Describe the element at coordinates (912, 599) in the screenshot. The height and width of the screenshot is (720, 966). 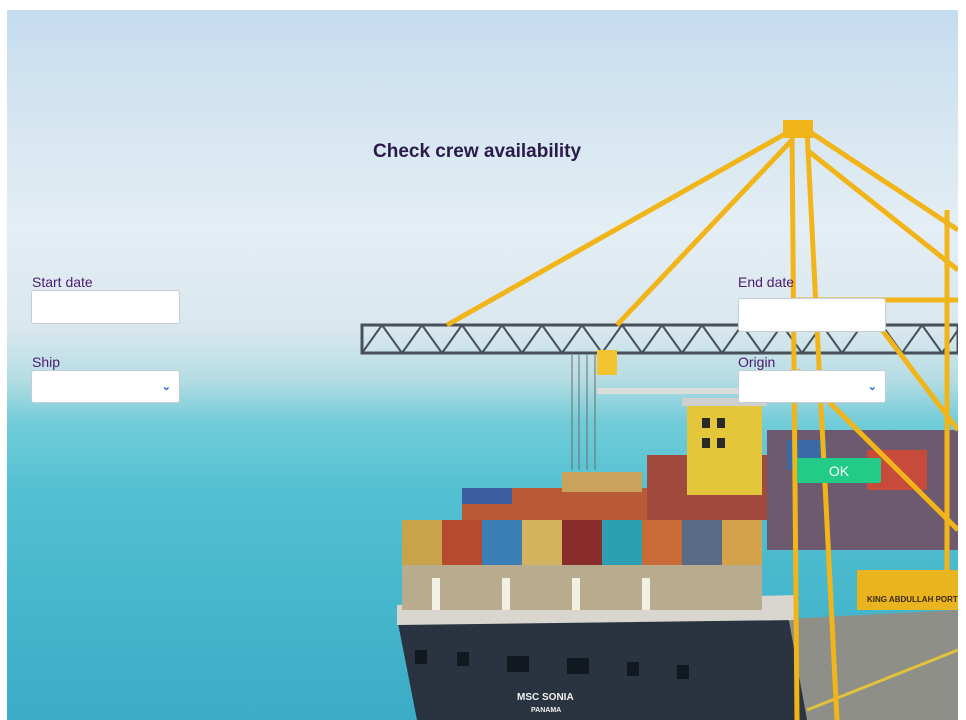
I see `port-sign: KING ABDULLAH PORT` at that location.